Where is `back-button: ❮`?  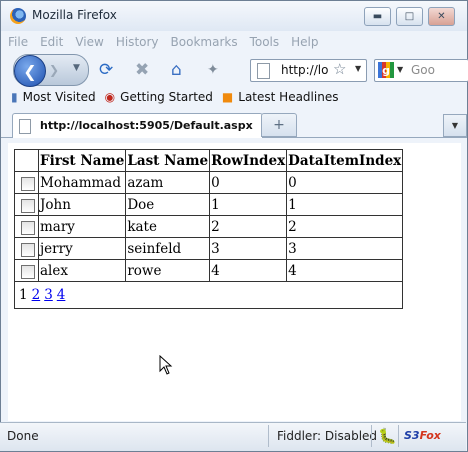
back-button: ❮ is located at coordinates (30, 71).